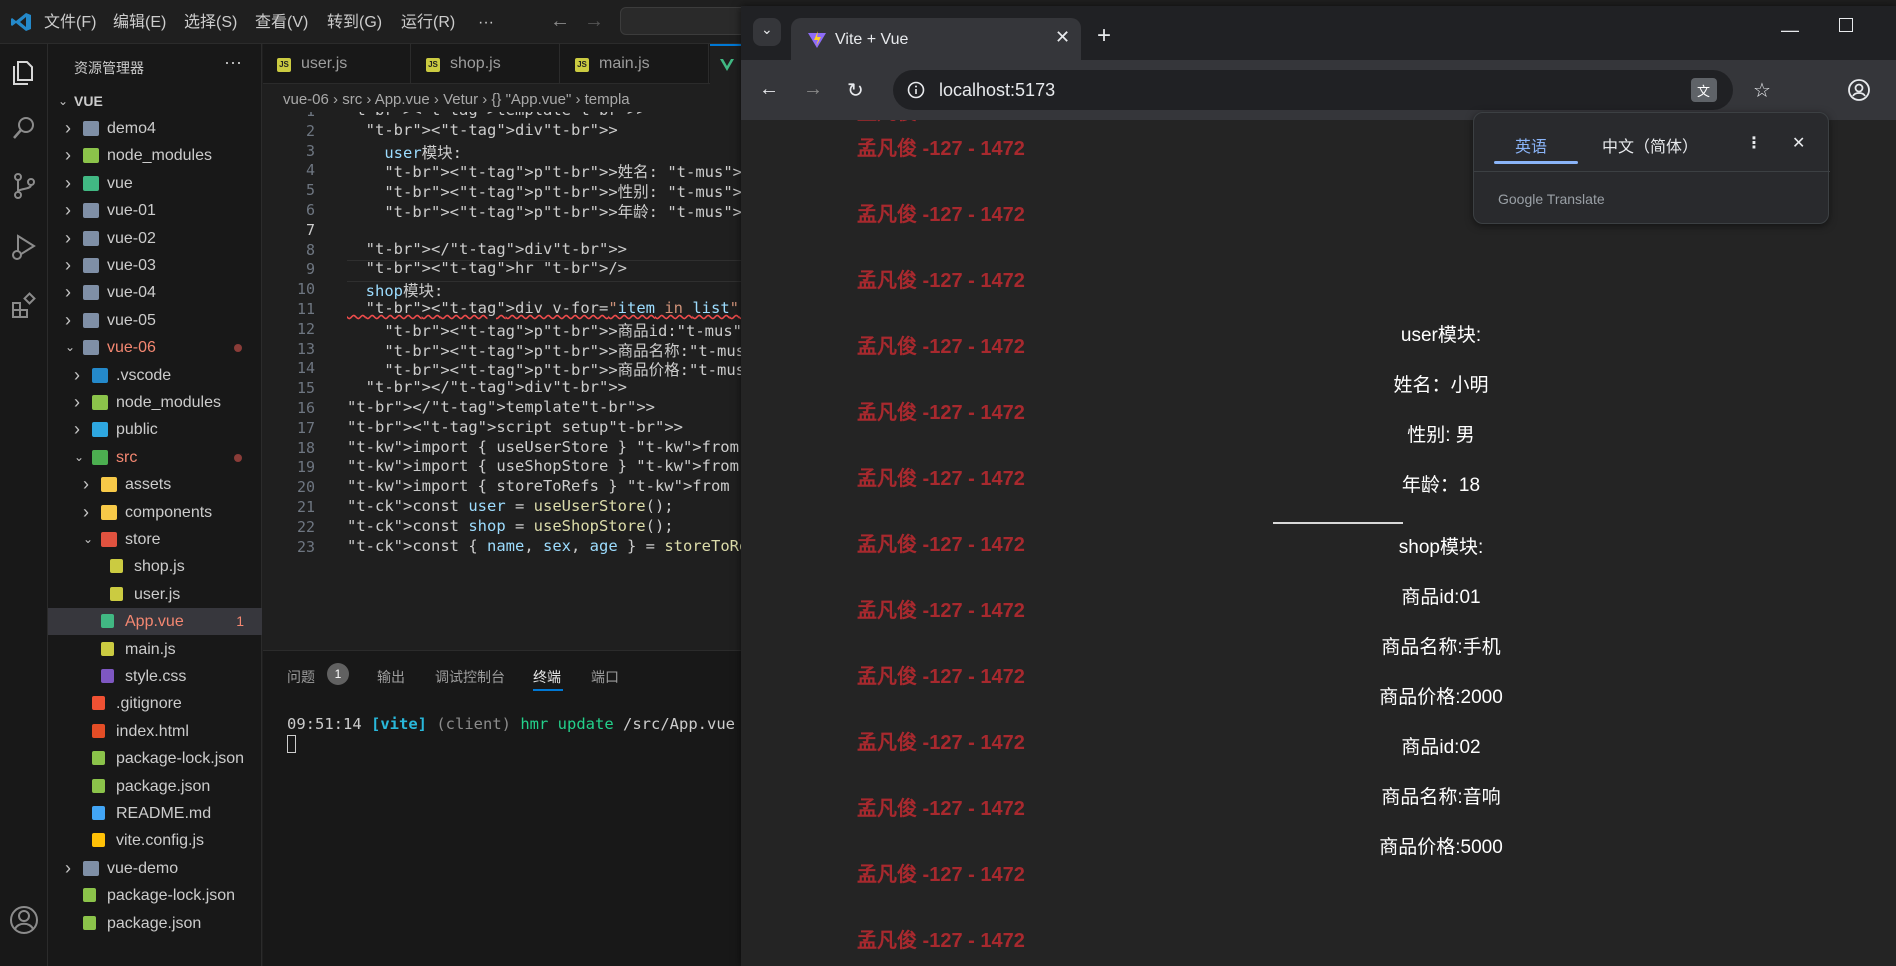  What do you see at coordinates (635, 64) in the screenshot?
I see `tab-main-js: JS main.js` at bounding box center [635, 64].